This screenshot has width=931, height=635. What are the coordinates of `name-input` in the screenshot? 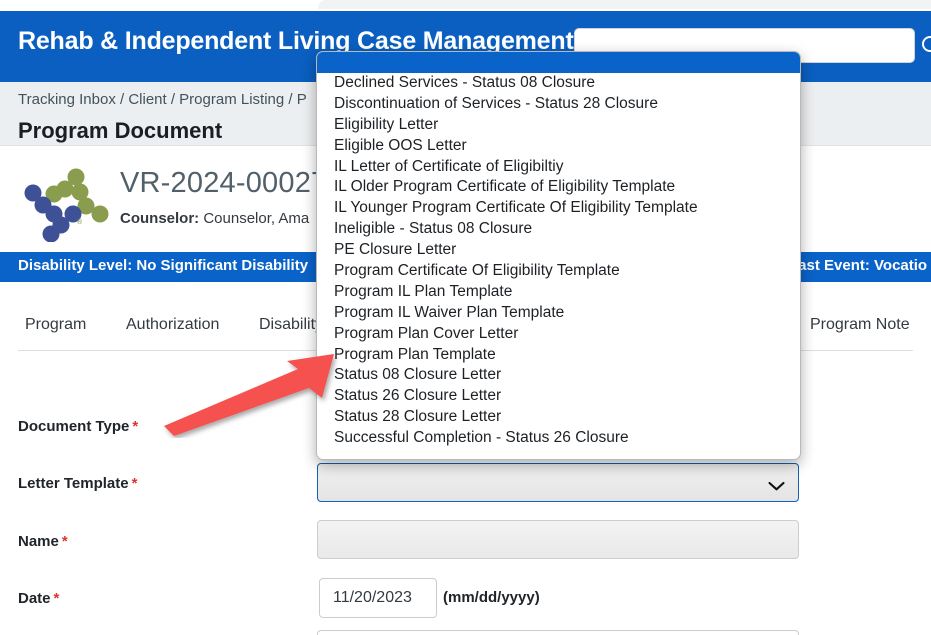 It's located at (558, 539).